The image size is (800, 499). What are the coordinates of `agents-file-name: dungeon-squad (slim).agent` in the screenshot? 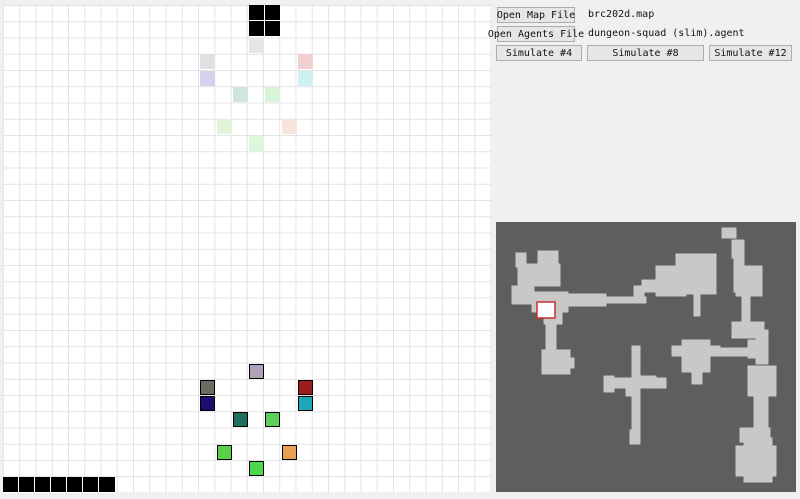 It's located at (666, 33).